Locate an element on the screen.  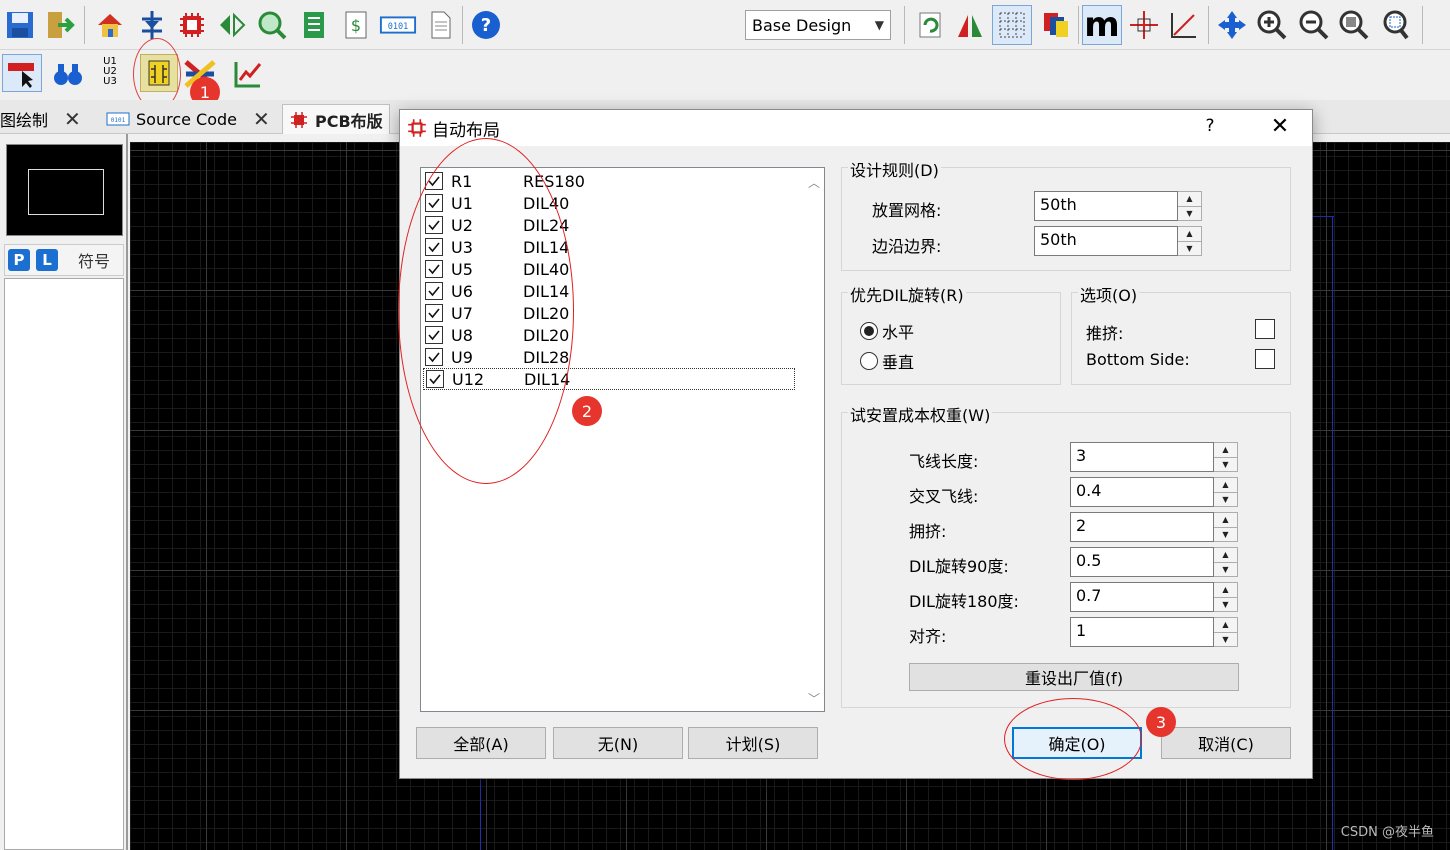
pick-from-library-button: P is located at coordinates (19, 260).